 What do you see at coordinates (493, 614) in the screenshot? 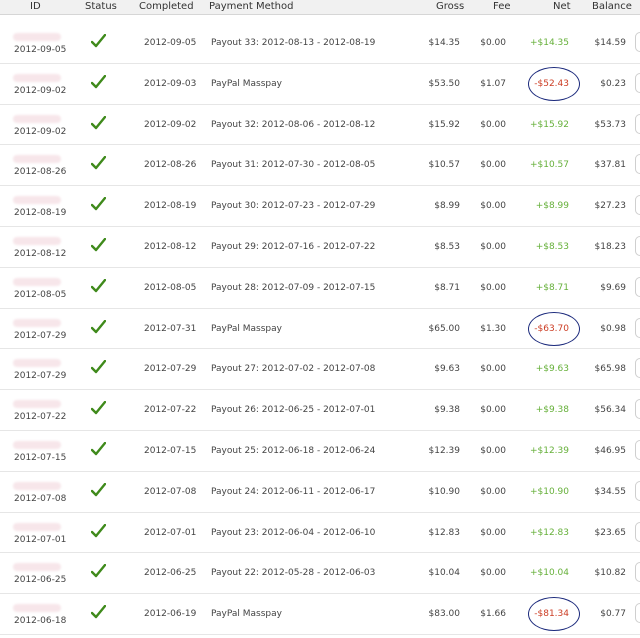
I see `fee-amount: $1.66` at bounding box center [493, 614].